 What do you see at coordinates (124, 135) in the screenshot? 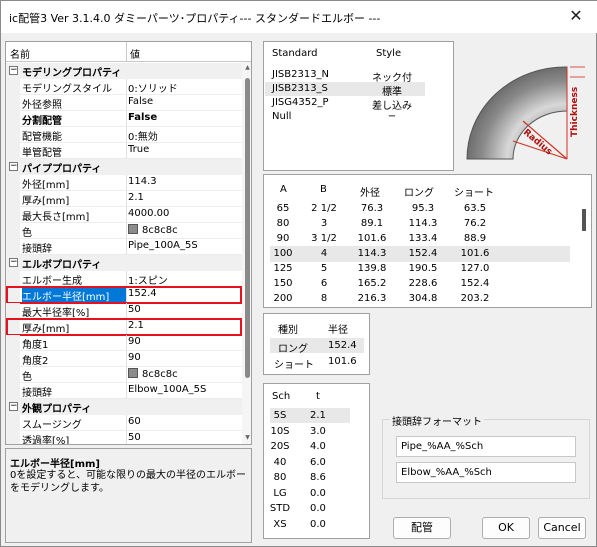
I see `property-row: 配管機能 0:無効` at bounding box center [124, 135].